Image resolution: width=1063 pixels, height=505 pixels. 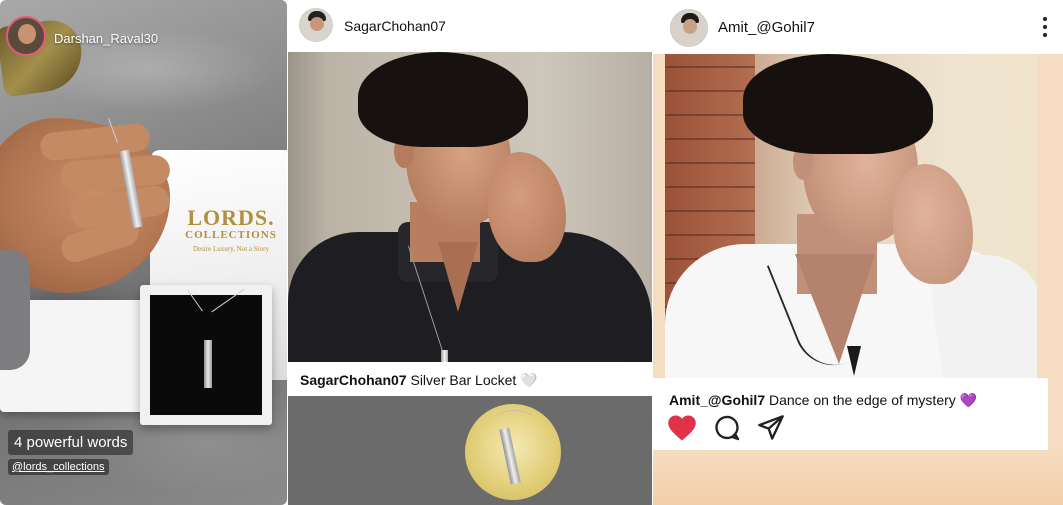 What do you see at coordinates (26, 36) in the screenshot?
I see `story-avatar` at bounding box center [26, 36].